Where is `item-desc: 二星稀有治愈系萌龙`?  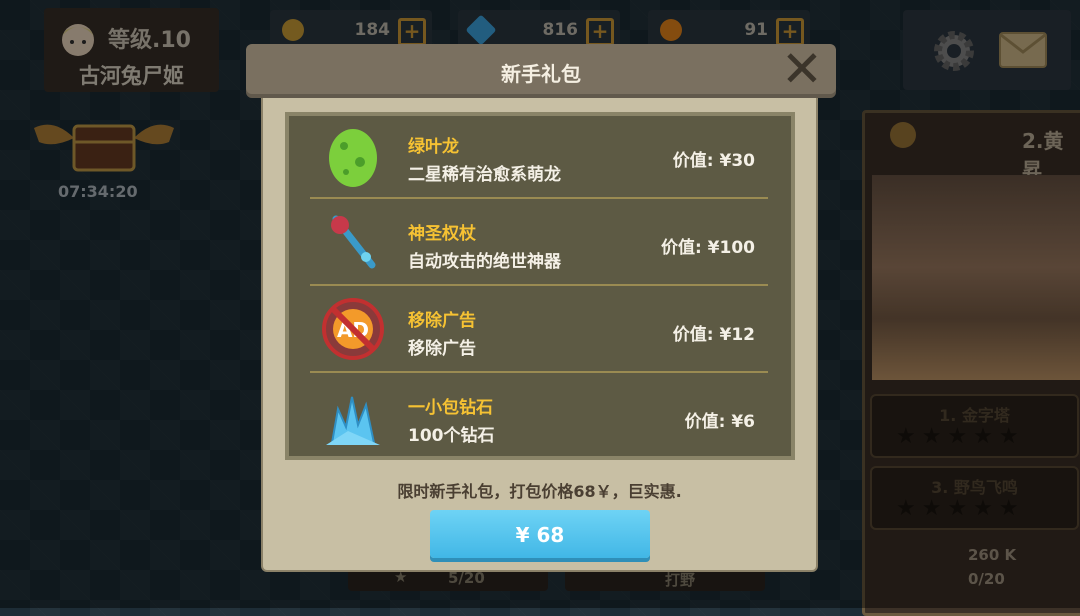
item-desc: 二星稀有治愈系萌龙 is located at coordinates (484, 175).